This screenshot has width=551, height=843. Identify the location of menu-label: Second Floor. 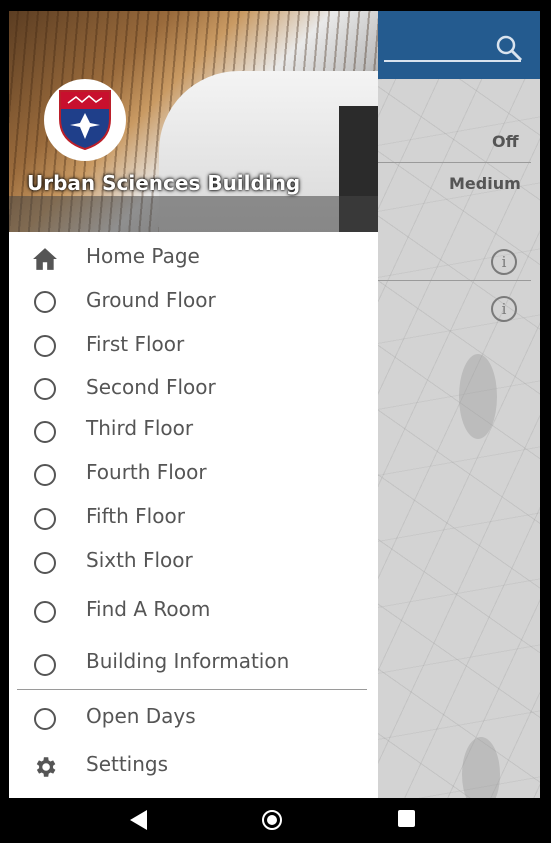
(151, 387).